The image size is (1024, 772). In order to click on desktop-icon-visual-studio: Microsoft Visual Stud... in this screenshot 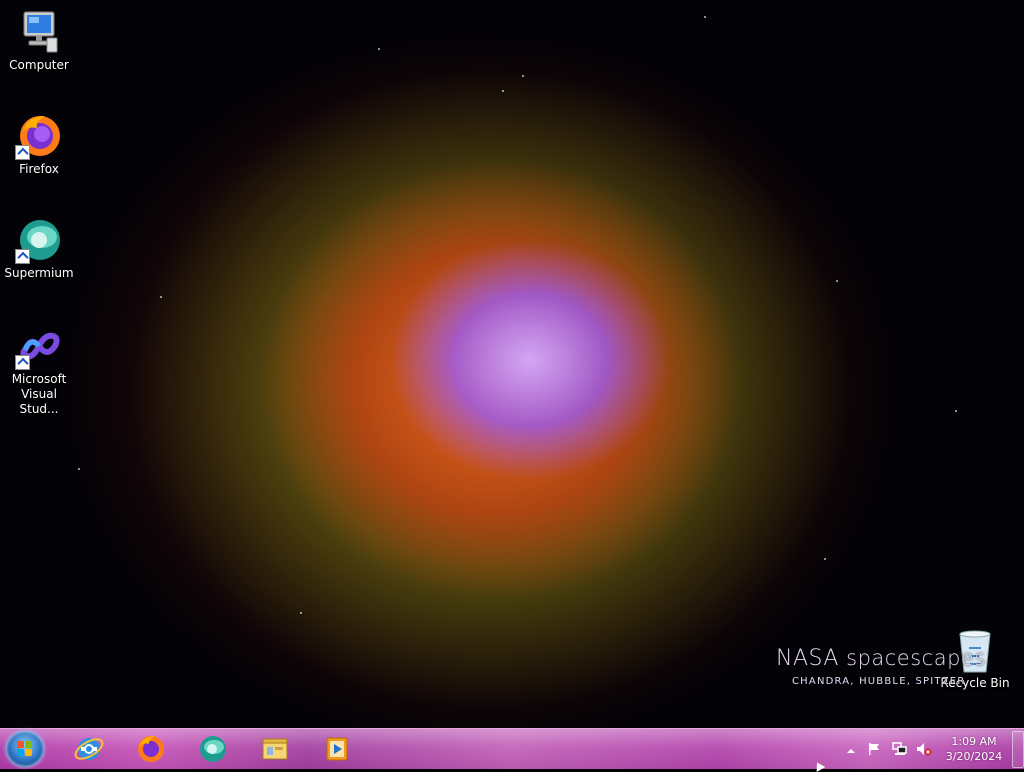, I will do `click(39, 372)`.